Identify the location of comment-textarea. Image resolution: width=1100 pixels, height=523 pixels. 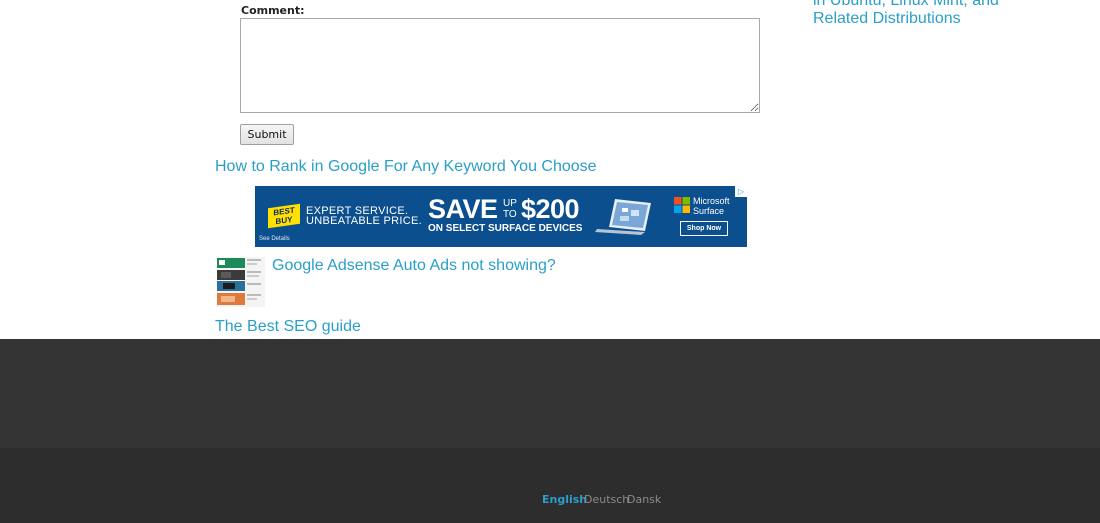
(500, 65).